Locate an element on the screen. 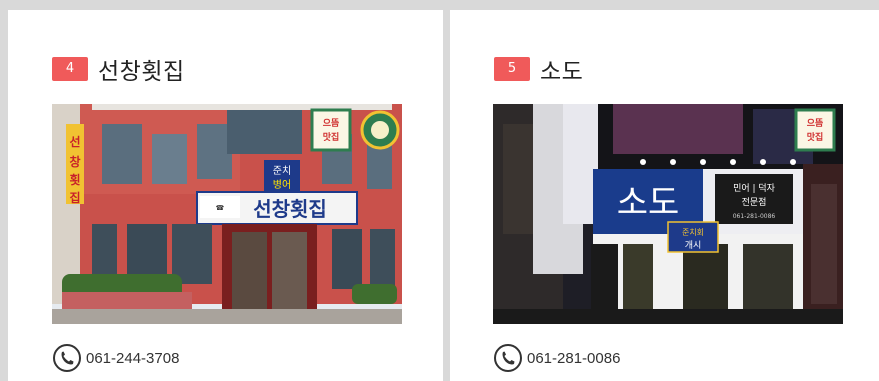 This screenshot has width=879, height=381. sub-sign-2: 전문점 is located at coordinates (754, 202).